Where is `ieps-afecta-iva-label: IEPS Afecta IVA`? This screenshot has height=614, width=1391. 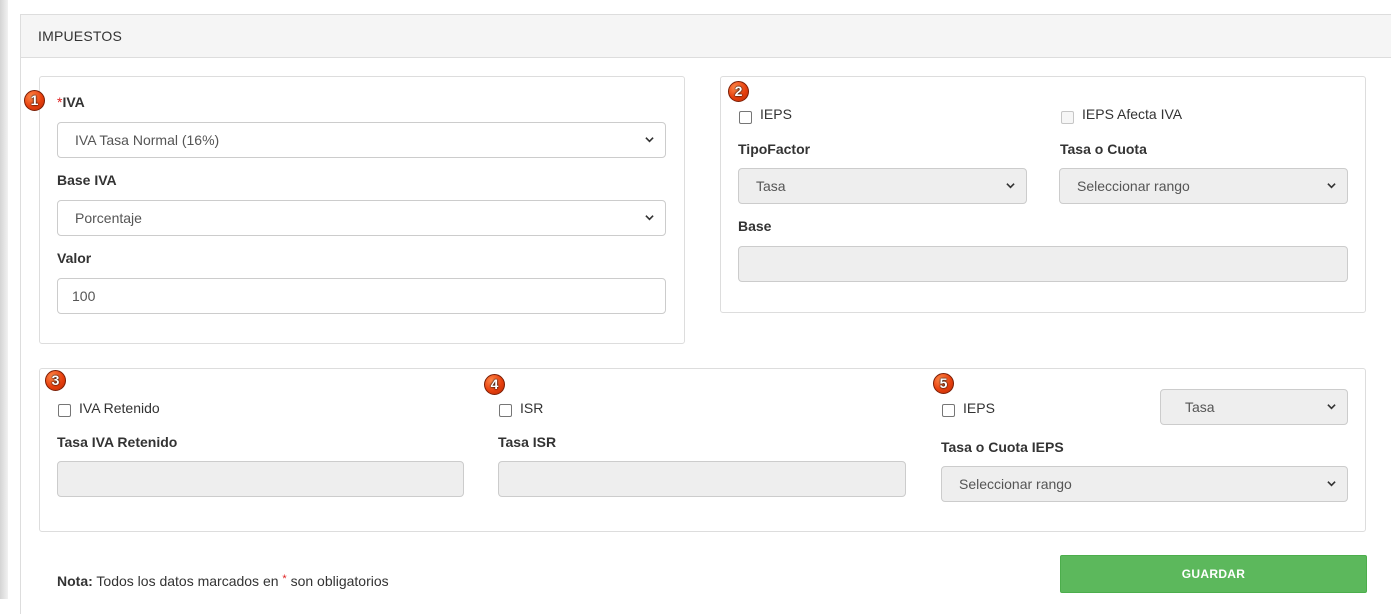 ieps-afecta-iva-label: IEPS Afecta IVA is located at coordinates (1132, 114).